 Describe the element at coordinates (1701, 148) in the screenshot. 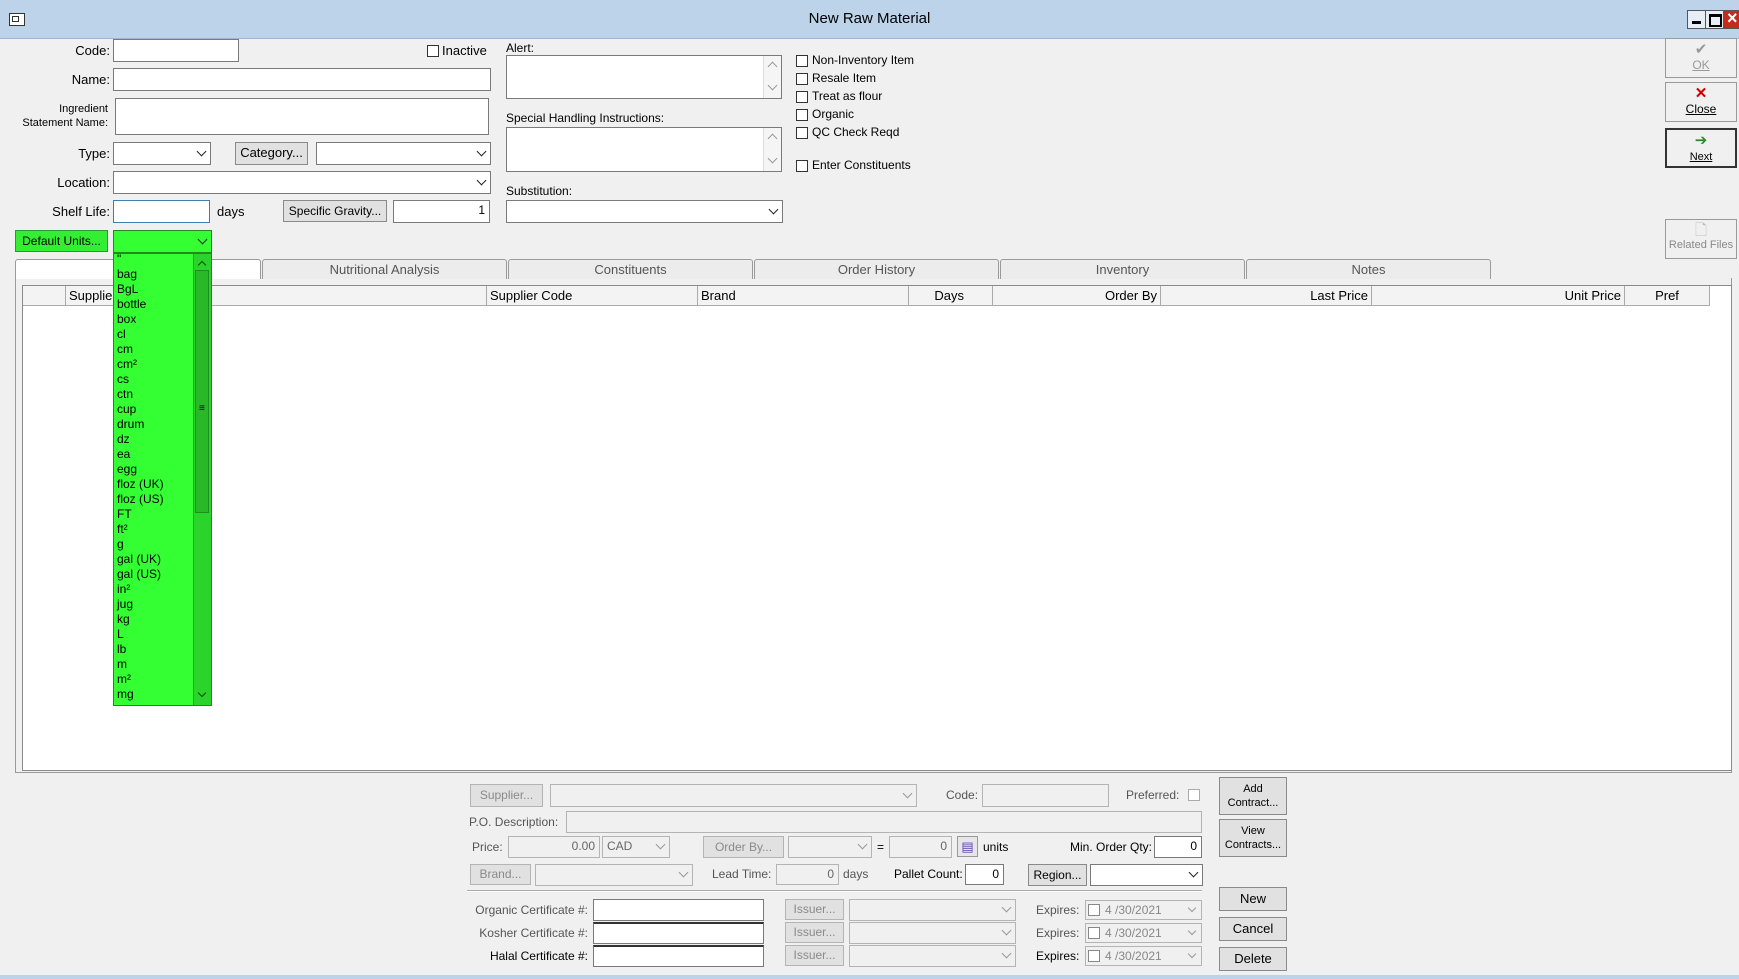

I see `next-button: ➔ Next` at that location.